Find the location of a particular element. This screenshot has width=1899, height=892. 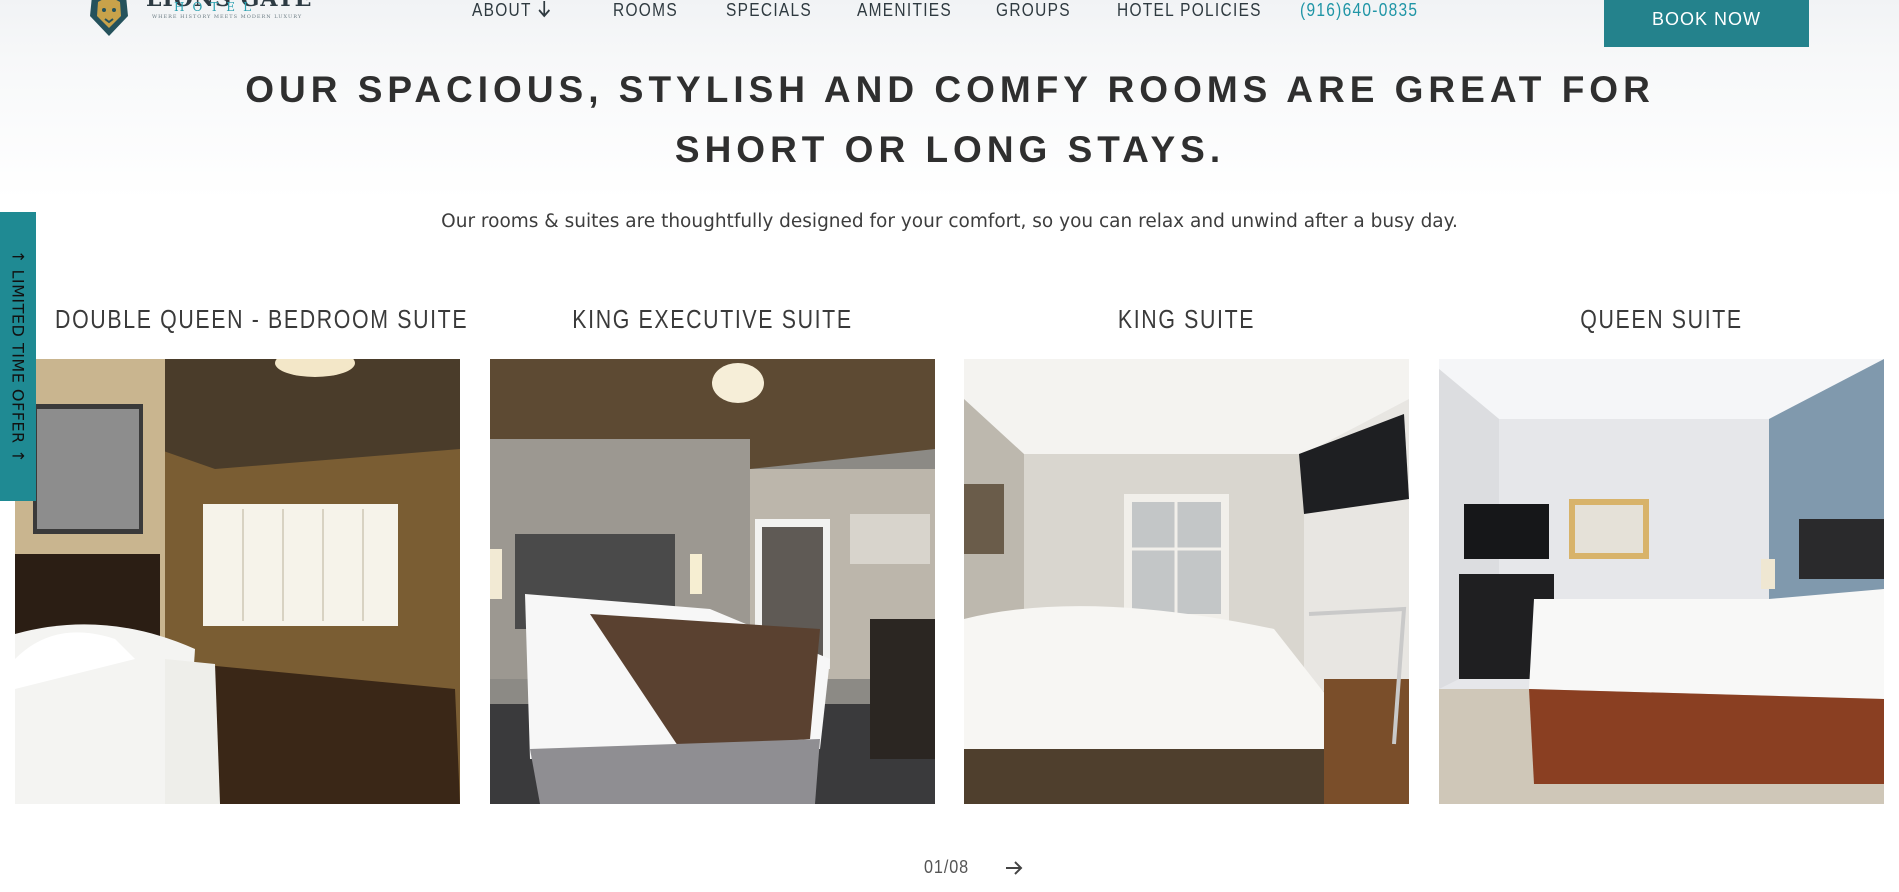

king-executive-room-image is located at coordinates (712, 581).